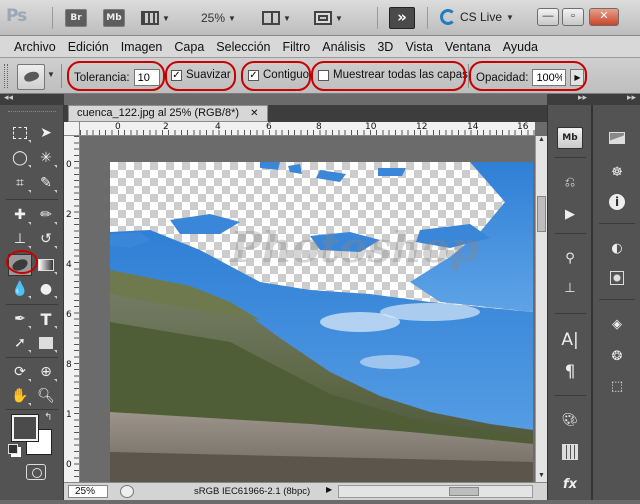  I want to click on channels-panel-button: ❂, so click(617, 356).